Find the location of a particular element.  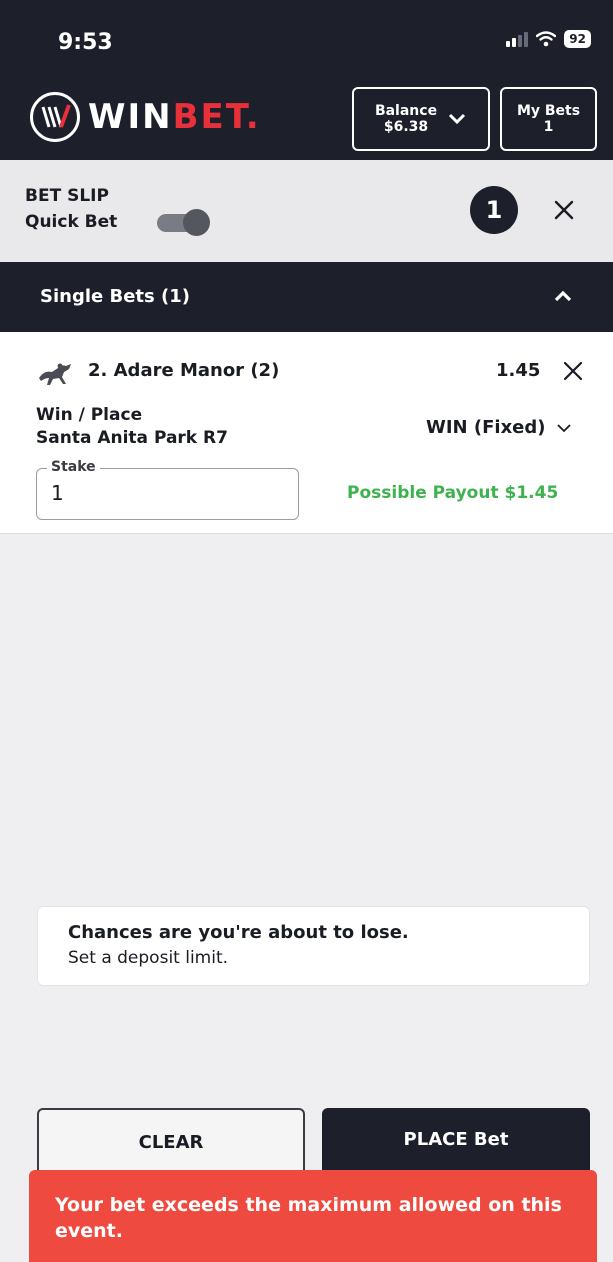

balance-button: Balance $6.38 is located at coordinates (421, 119).